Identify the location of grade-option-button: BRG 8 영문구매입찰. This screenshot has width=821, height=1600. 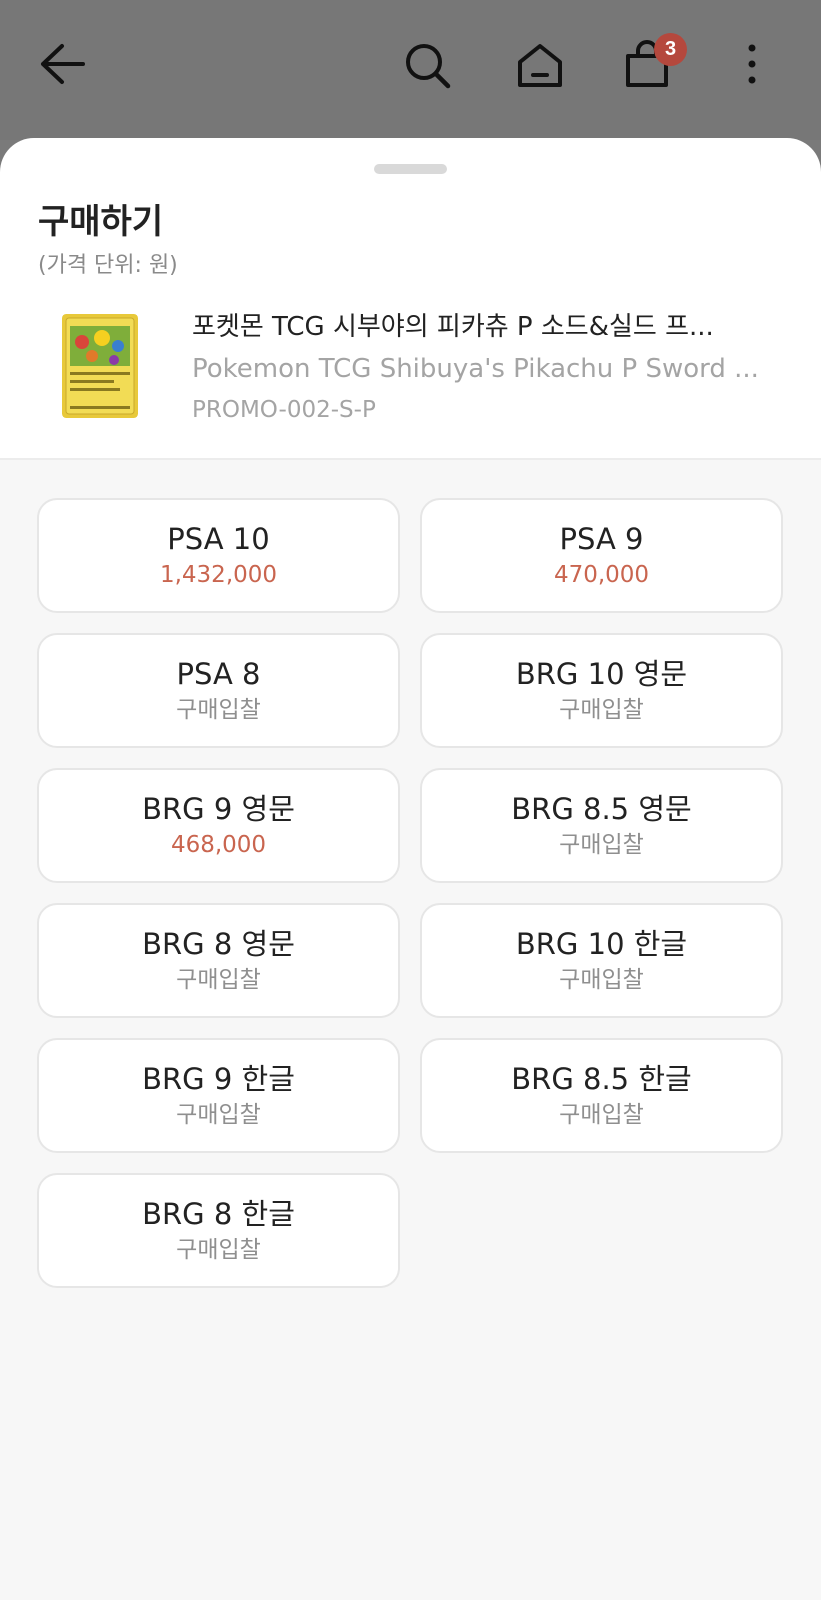
(218, 960).